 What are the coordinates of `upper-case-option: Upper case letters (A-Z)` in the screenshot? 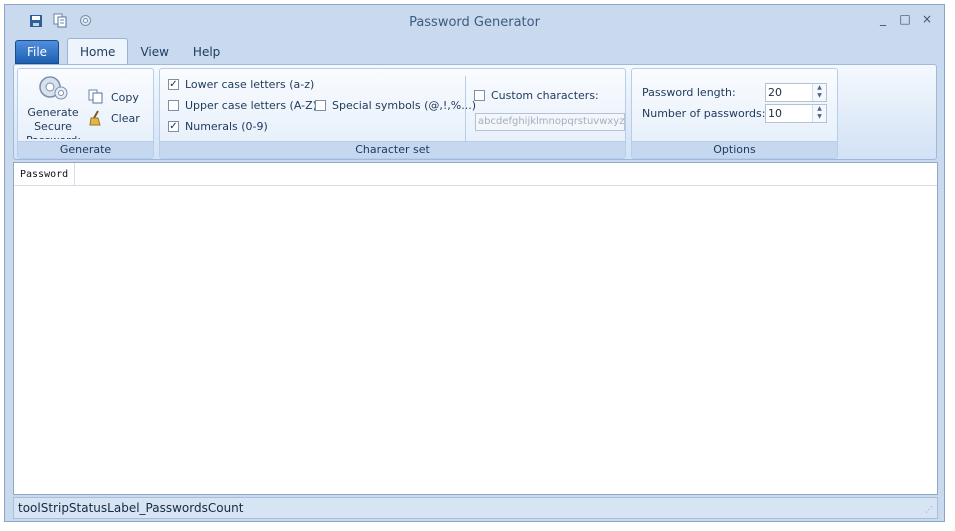 It's located at (242, 105).